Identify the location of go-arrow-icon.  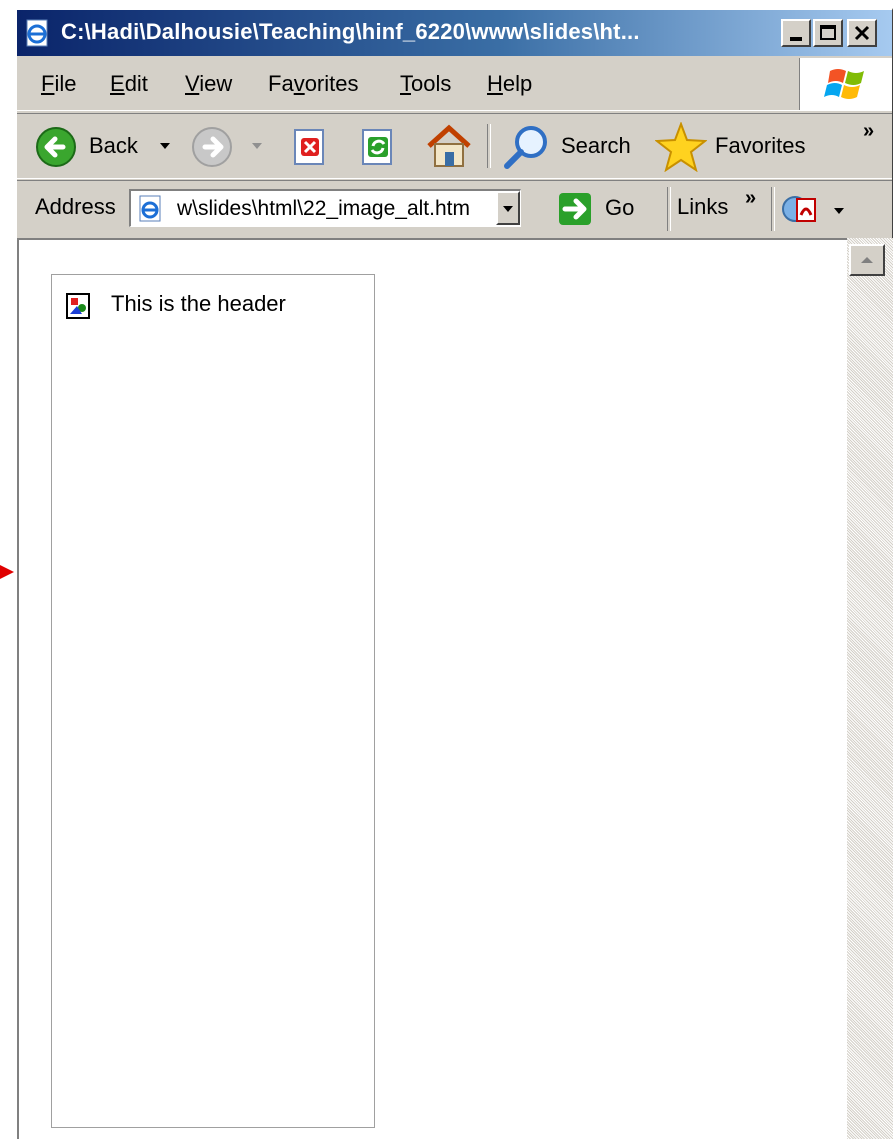
(575, 209).